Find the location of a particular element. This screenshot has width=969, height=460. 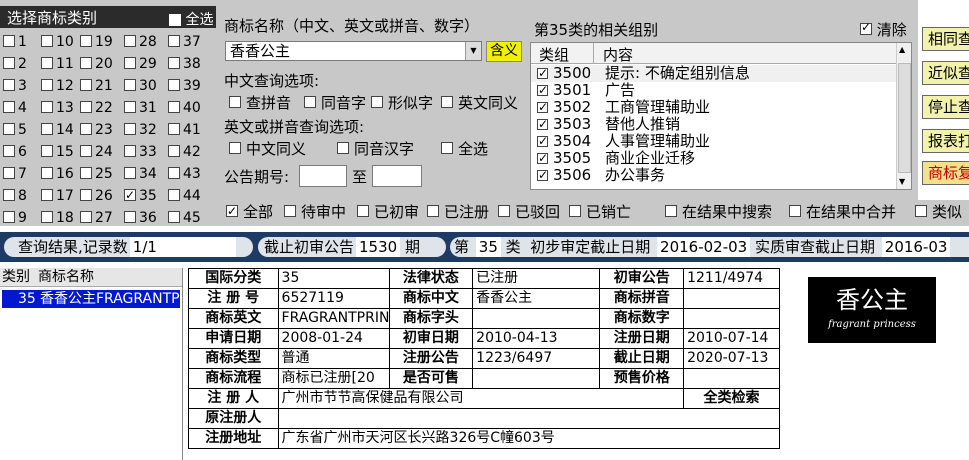

chevron-down-icon: ▼ is located at coordinates (473, 51).